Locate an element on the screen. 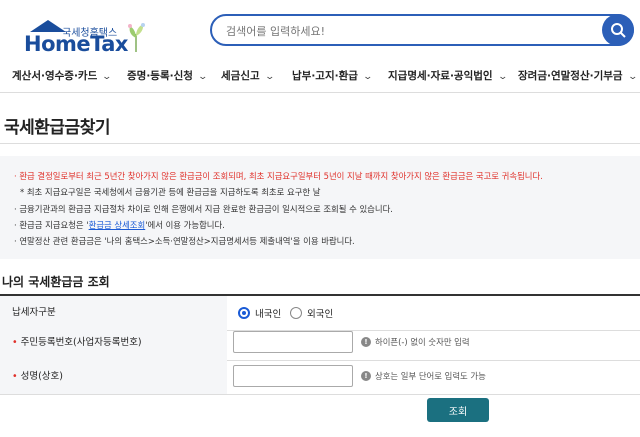 The width and height of the screenshot is (640, 437). house-roof-icon is located at coordinates (48, 26).